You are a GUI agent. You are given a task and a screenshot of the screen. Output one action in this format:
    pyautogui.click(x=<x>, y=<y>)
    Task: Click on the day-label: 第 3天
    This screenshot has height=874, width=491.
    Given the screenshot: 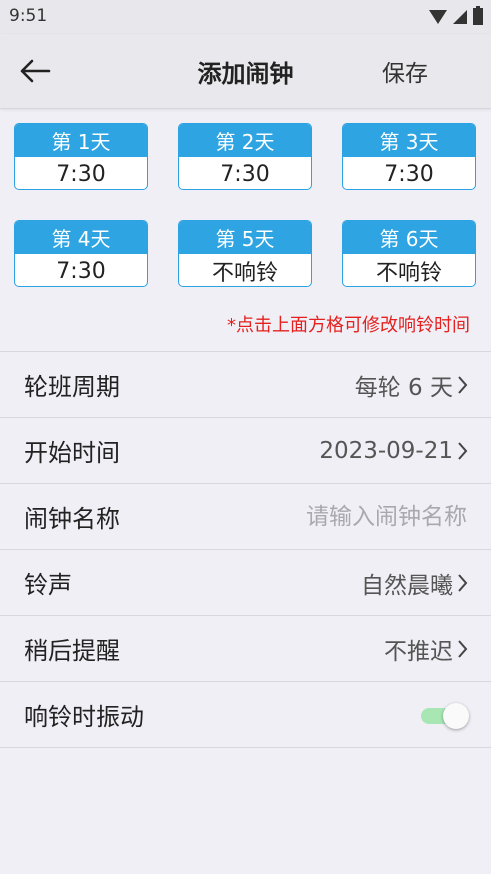 What is the action you would take?
    pyautogui.click(x=409, y=140)
    